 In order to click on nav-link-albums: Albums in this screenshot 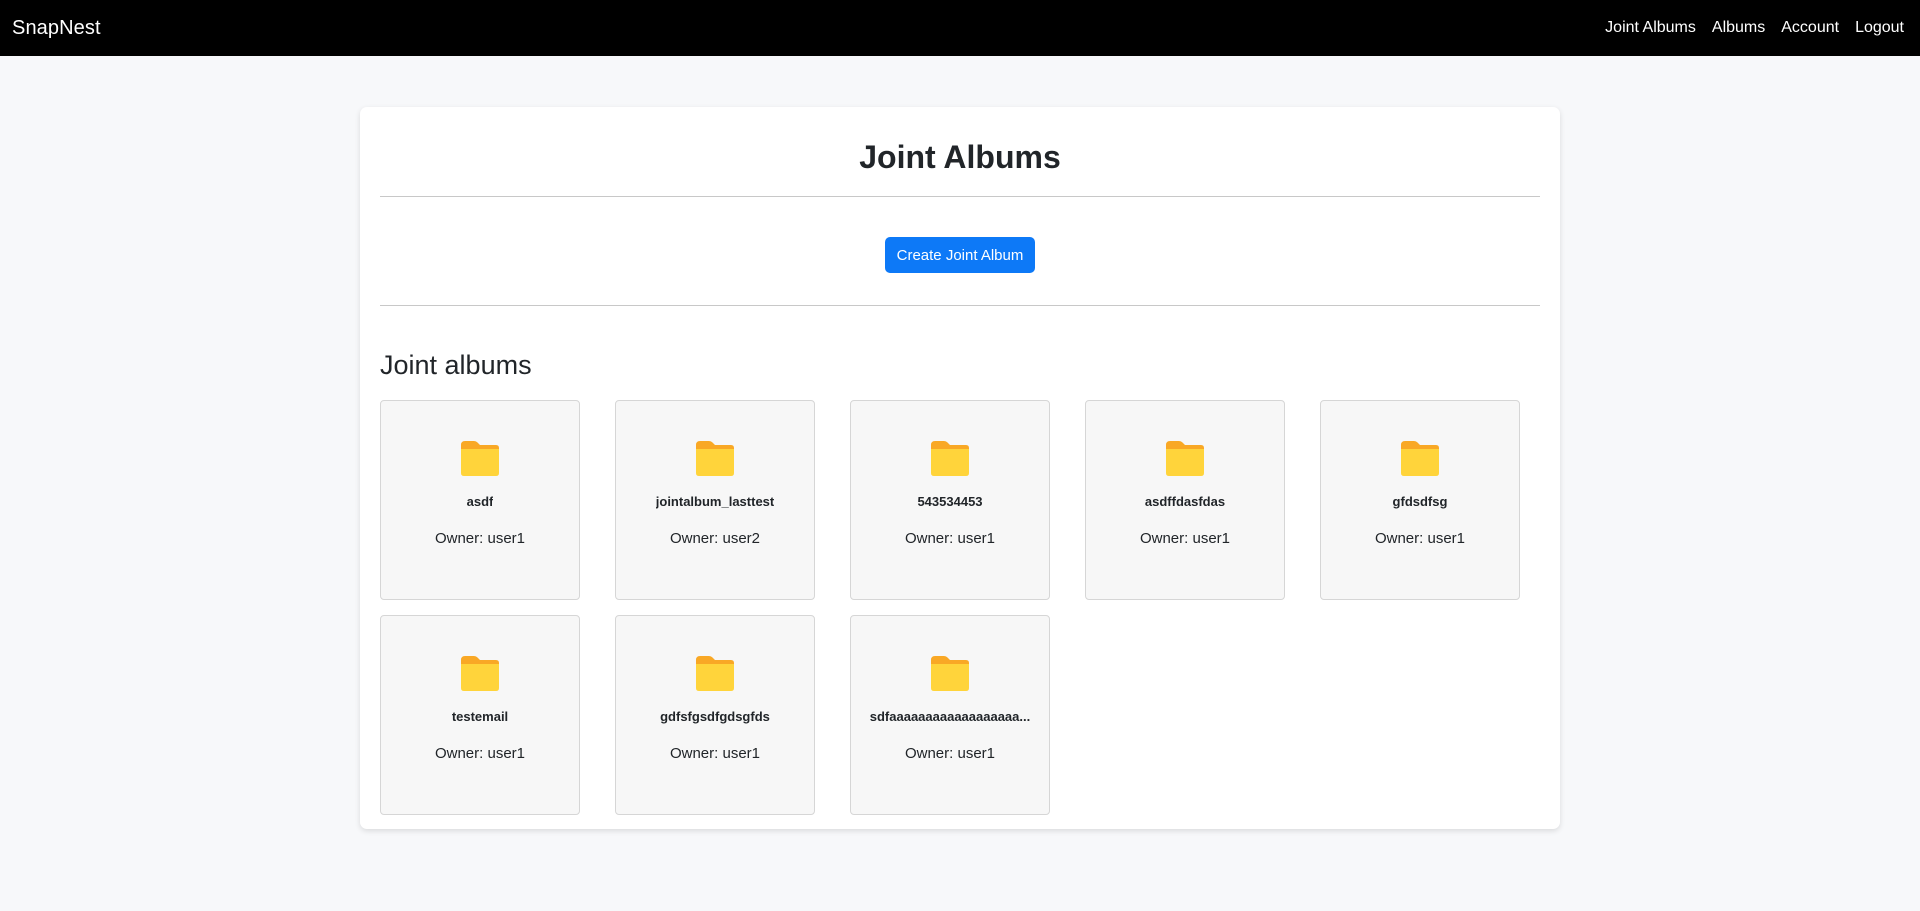, I will do `click(1738, 28)`.